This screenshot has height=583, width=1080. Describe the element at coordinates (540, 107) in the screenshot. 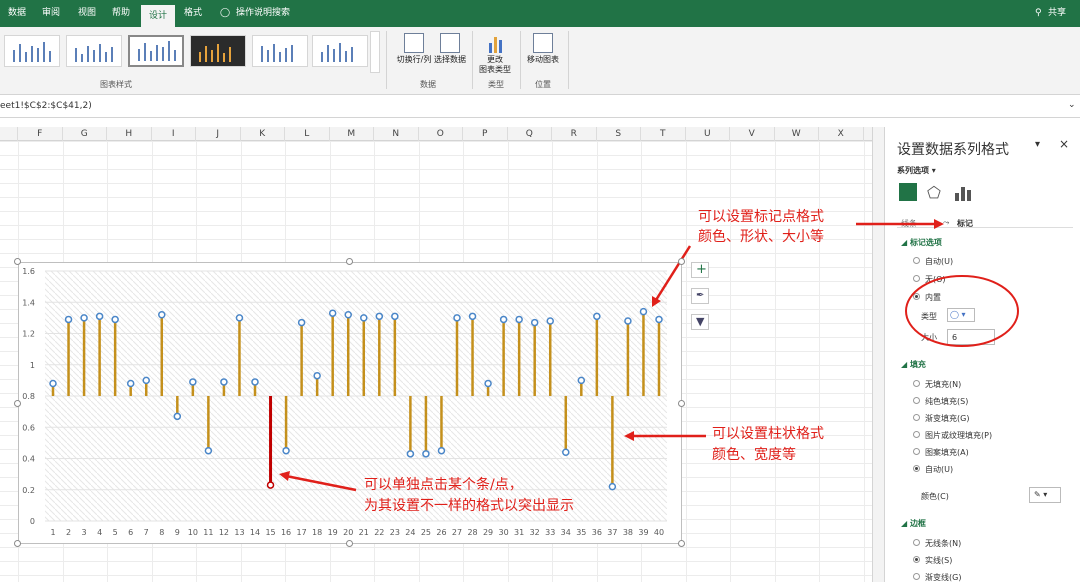

I see `formula-bar: eet1!$C$2:$C$41,2) ⌄` at that location.